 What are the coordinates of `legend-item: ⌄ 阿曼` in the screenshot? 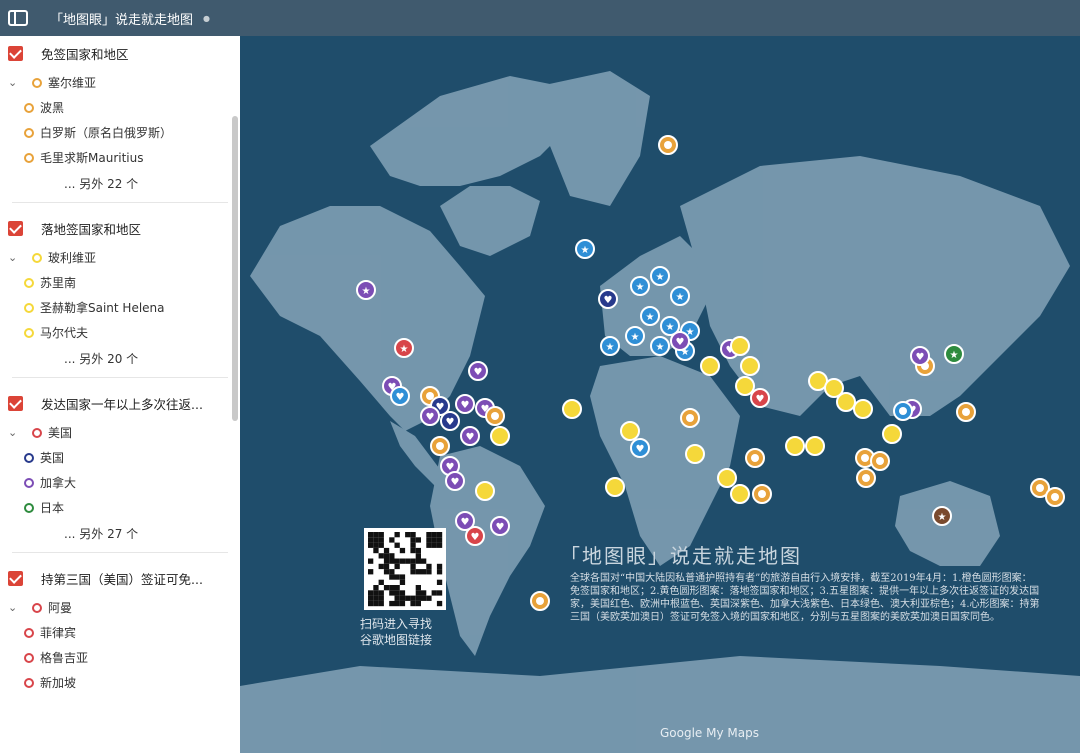 It's located at (120, 607).